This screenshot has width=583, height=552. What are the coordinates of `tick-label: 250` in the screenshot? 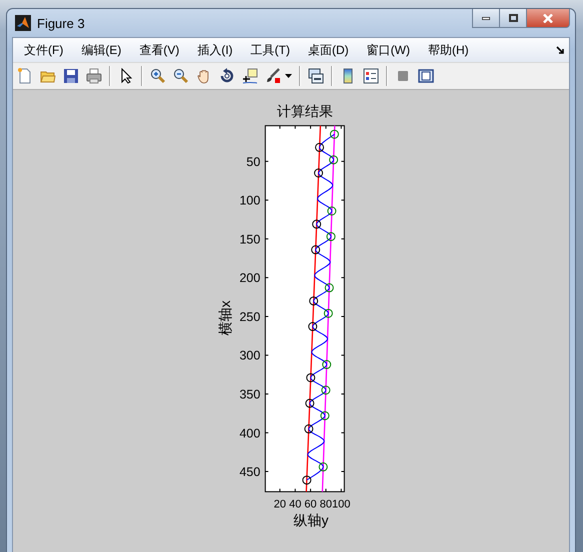 It's located at (249, 317).